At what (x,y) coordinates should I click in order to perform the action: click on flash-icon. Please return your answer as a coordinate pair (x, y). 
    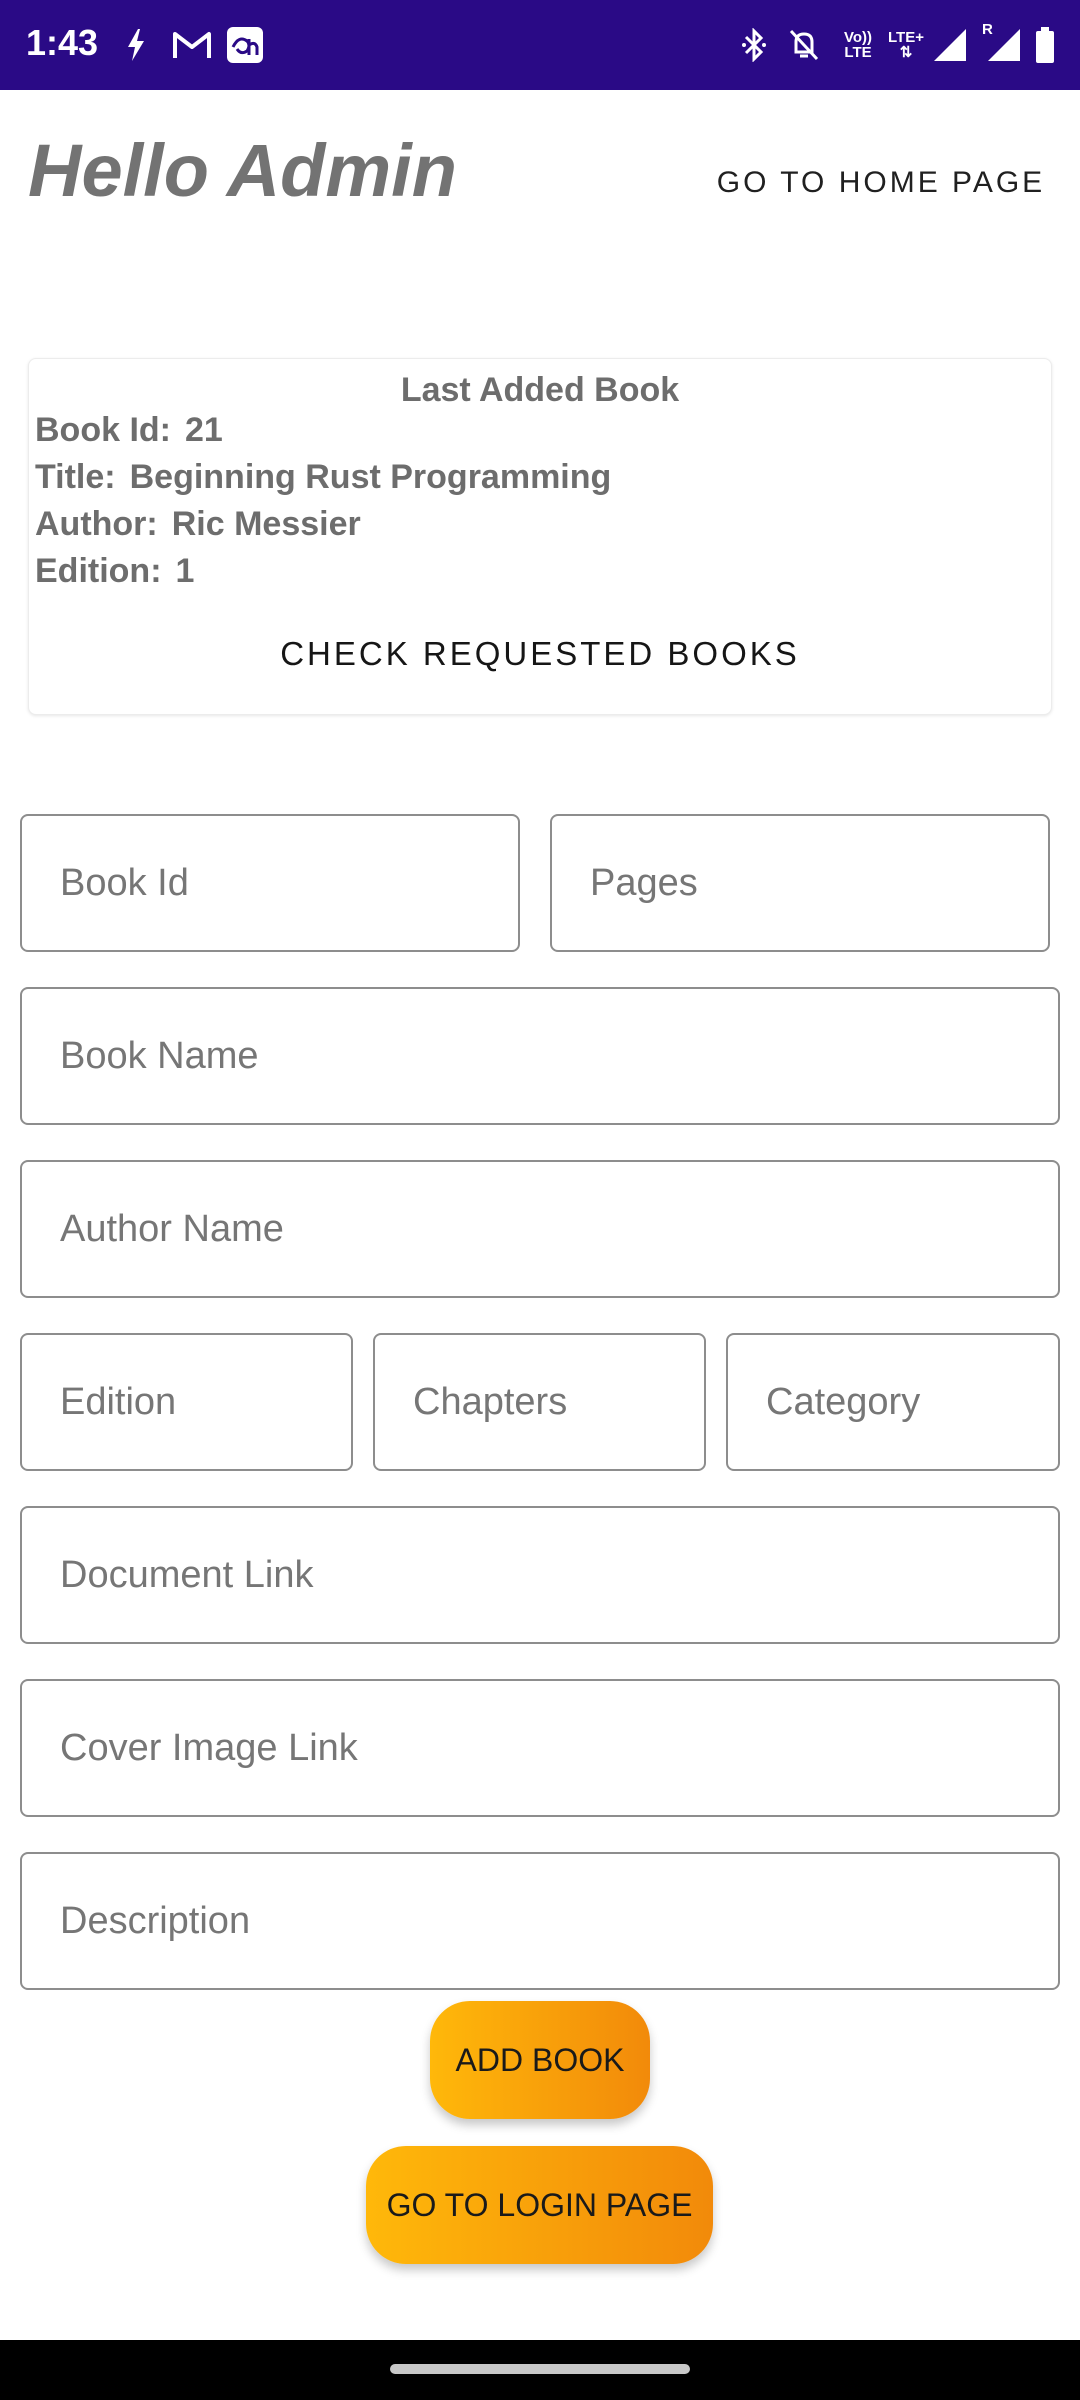
    Looking at the image, I should click on (136, 45).